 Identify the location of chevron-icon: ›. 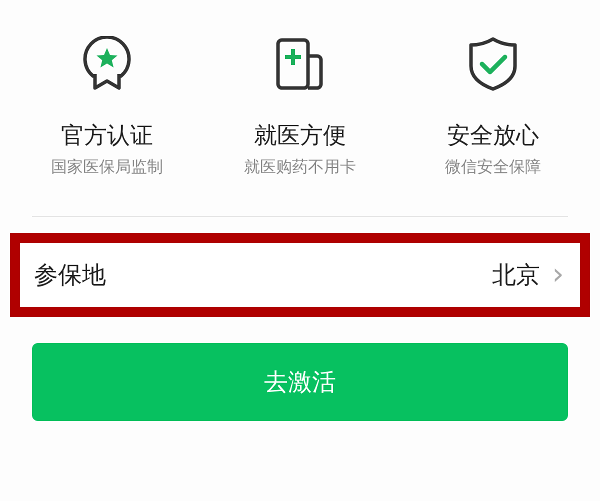
(558, 275).